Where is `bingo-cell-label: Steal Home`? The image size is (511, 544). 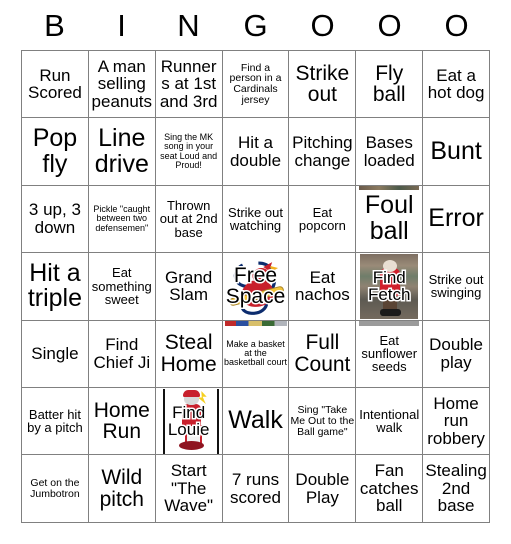 bingo-cell-label: Steal Home is located at coordinates (188, 353).